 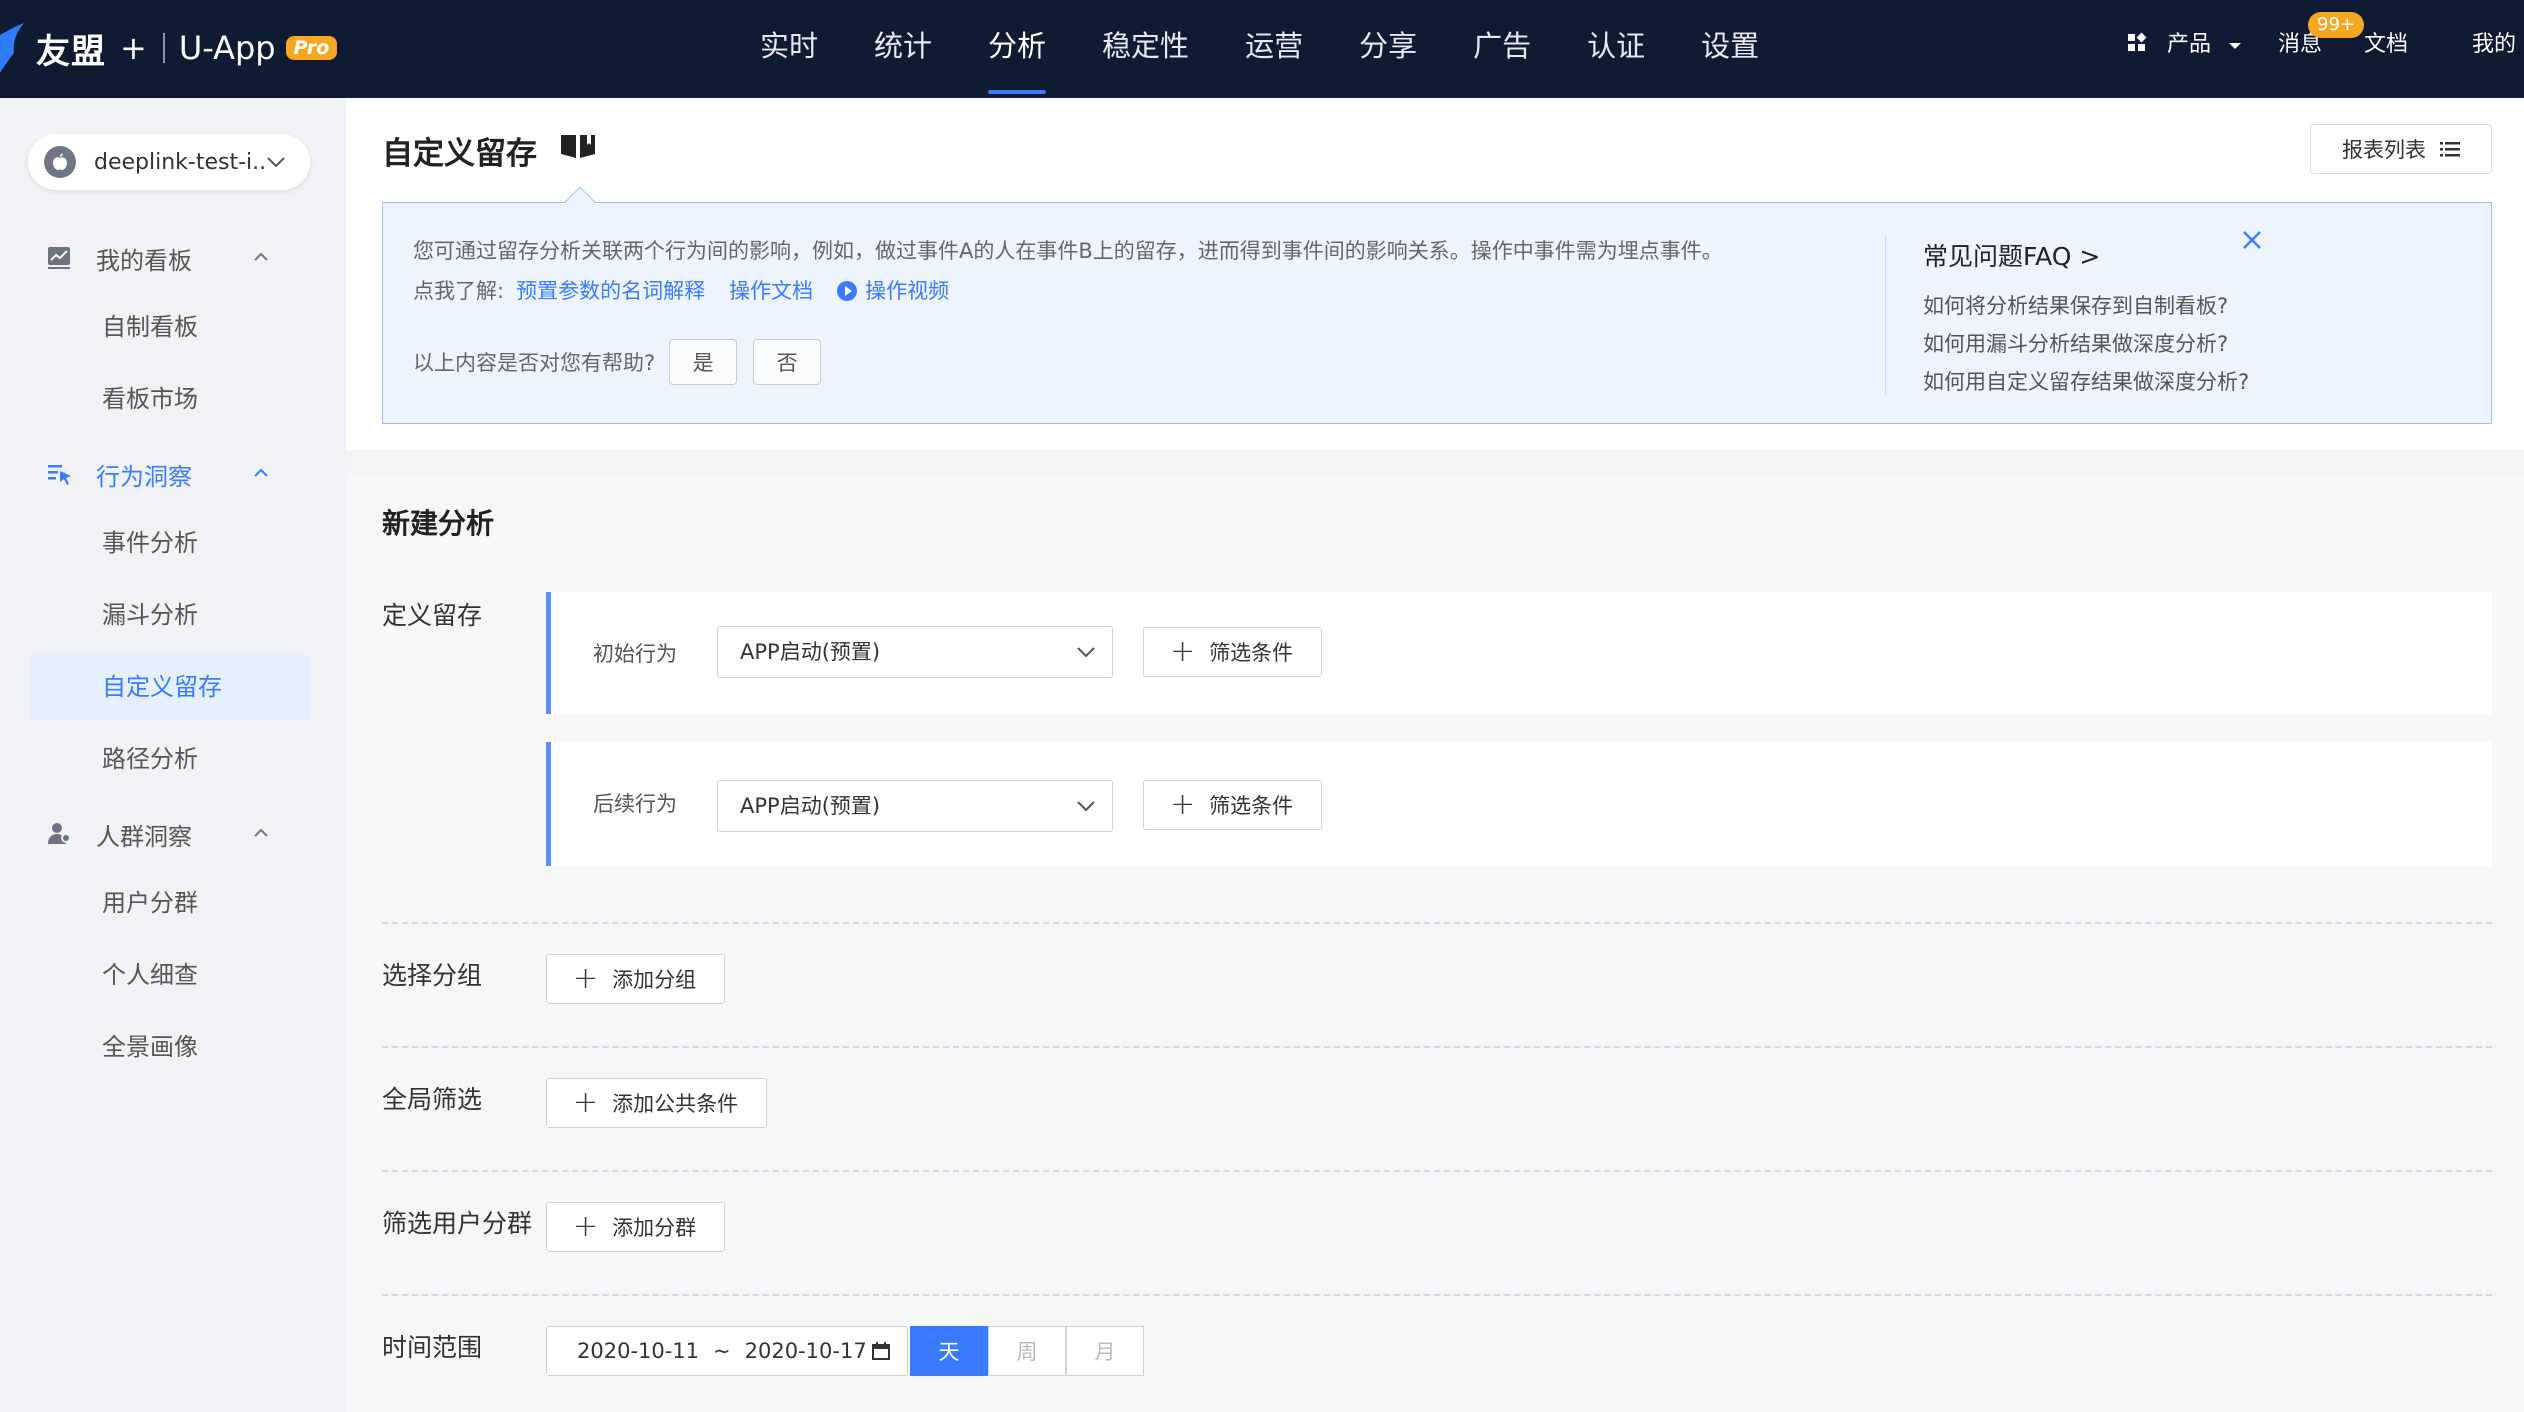 What do you see at coordinates (2336, 25) in the screenshot?
I see `messages-badge: 99+` at bounding box center [2336, 25].